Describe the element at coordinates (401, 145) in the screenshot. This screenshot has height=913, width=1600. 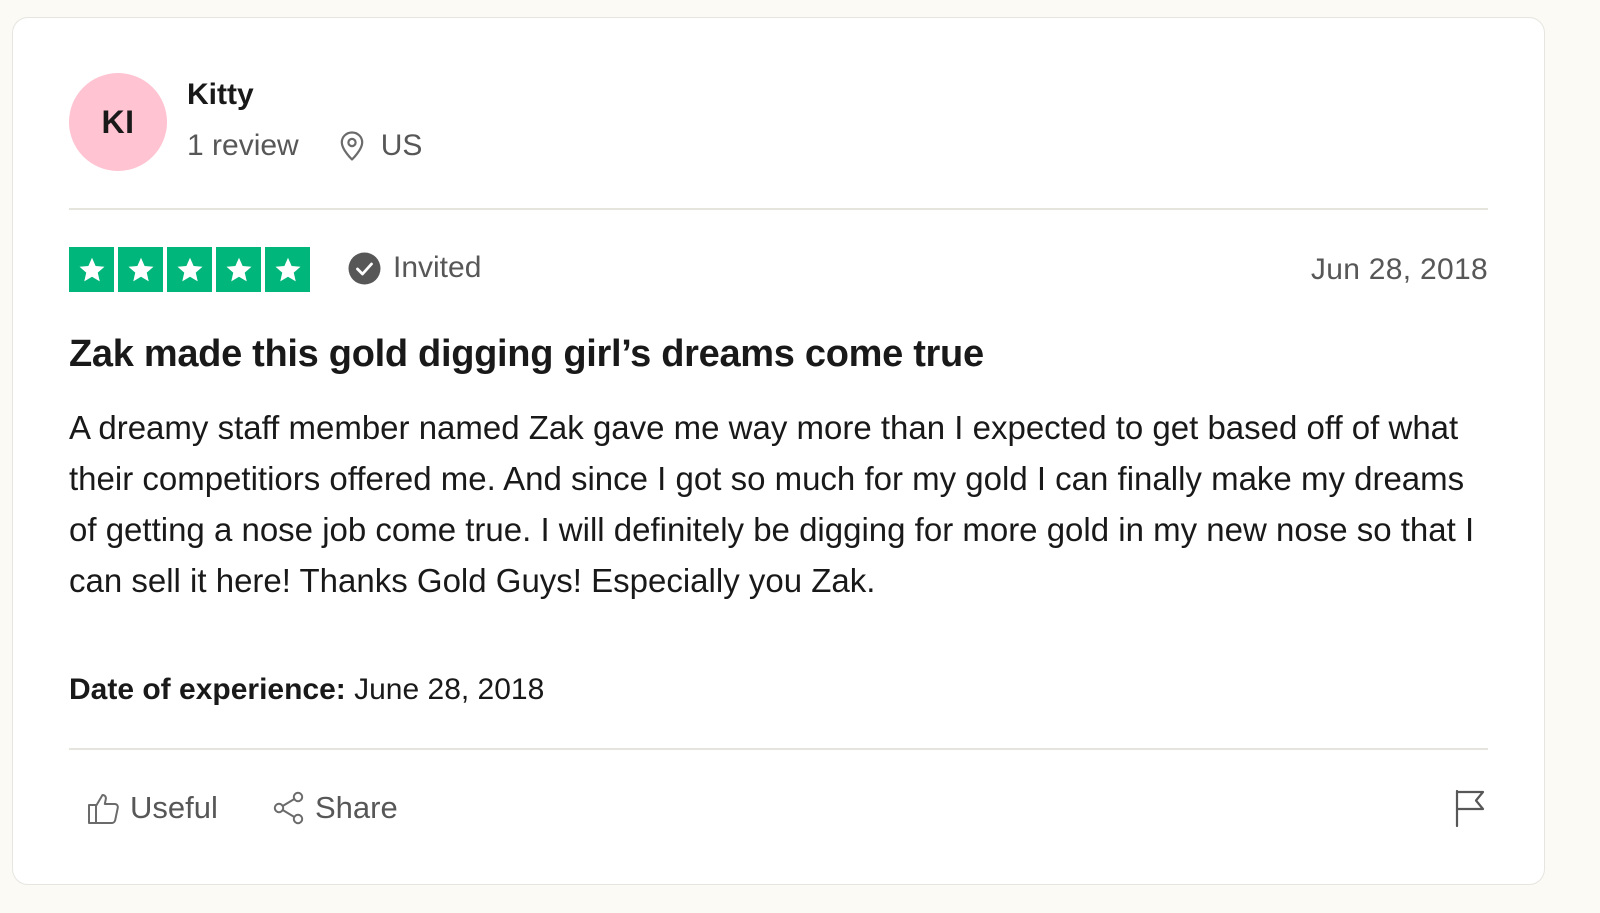
I see `reviewer-country: US` at that location.